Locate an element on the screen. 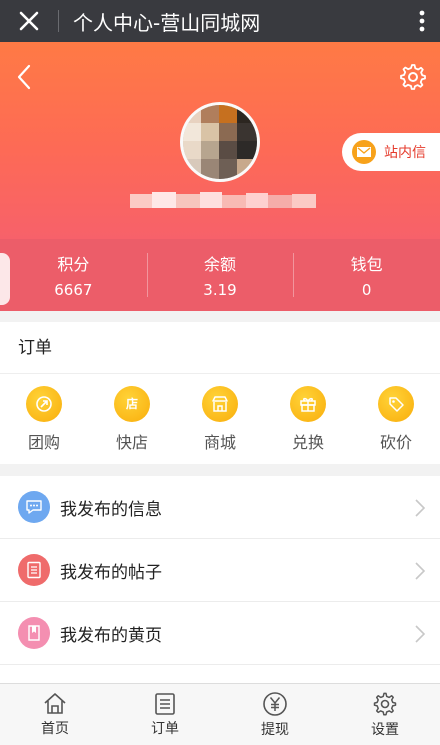 The image size is (440, 745). title-bar: 个人中心-营山同城网 is located at coordinates (220, 21).